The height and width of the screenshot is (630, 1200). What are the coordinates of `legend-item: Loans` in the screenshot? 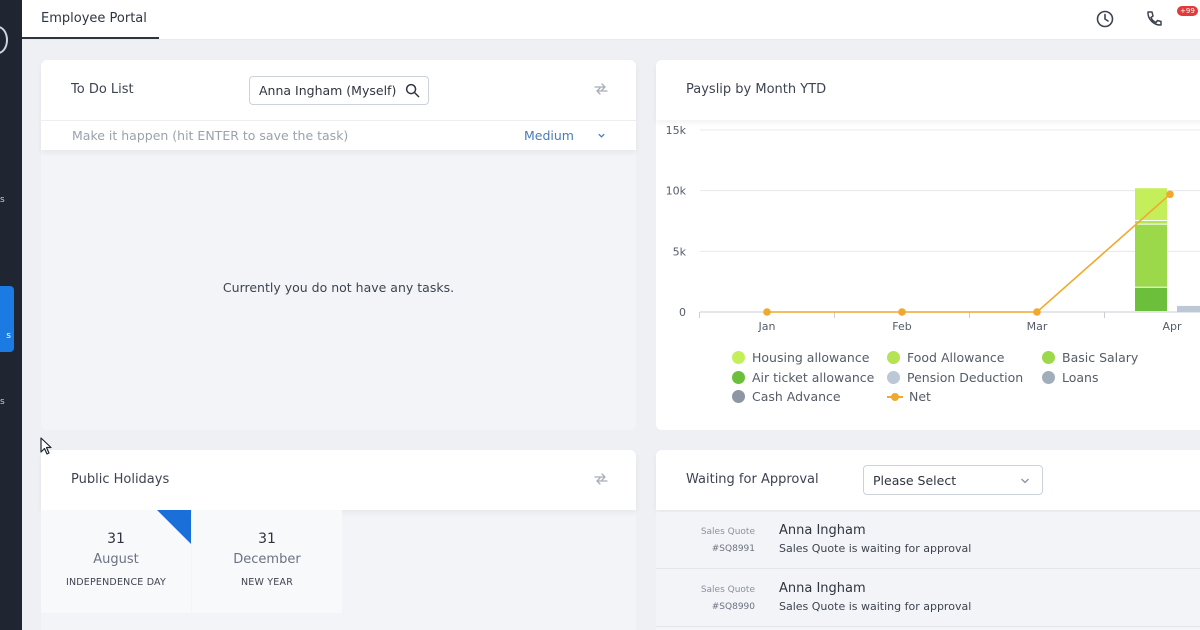 It's located at (1070, 377).